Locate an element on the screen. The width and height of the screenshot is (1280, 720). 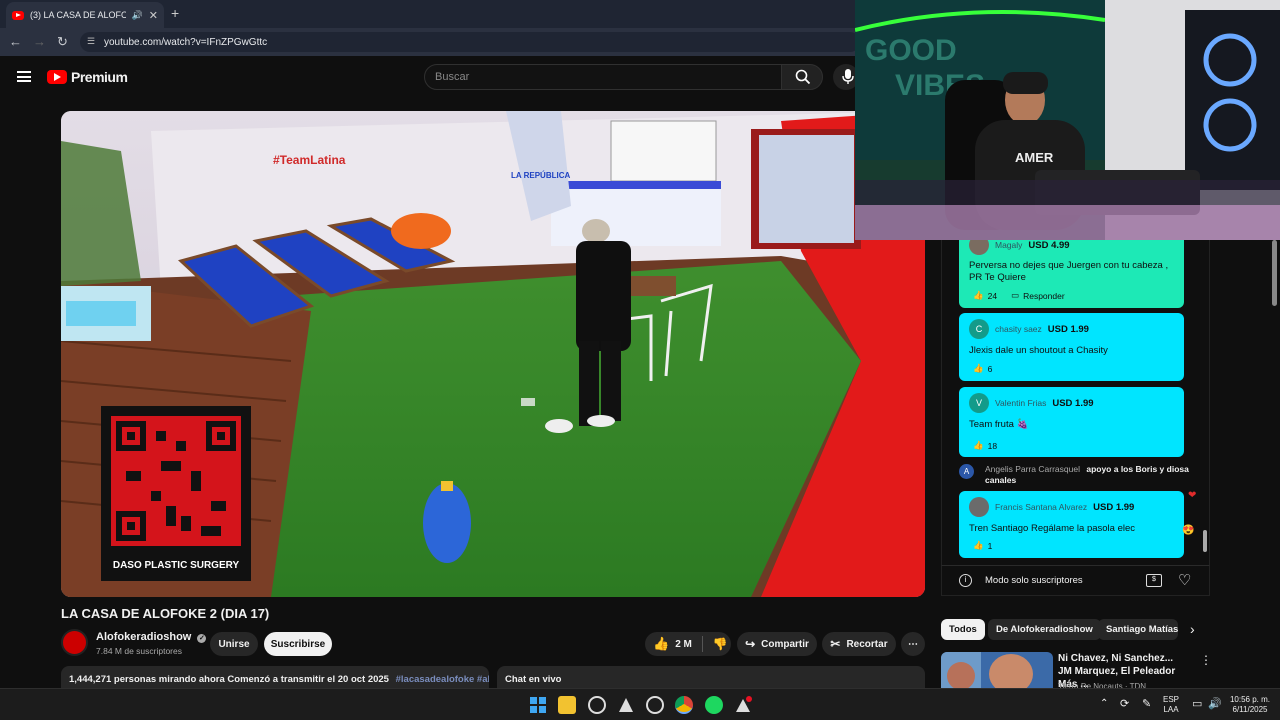
forward-arrow-icon: → is located at coordinates (39, 41).